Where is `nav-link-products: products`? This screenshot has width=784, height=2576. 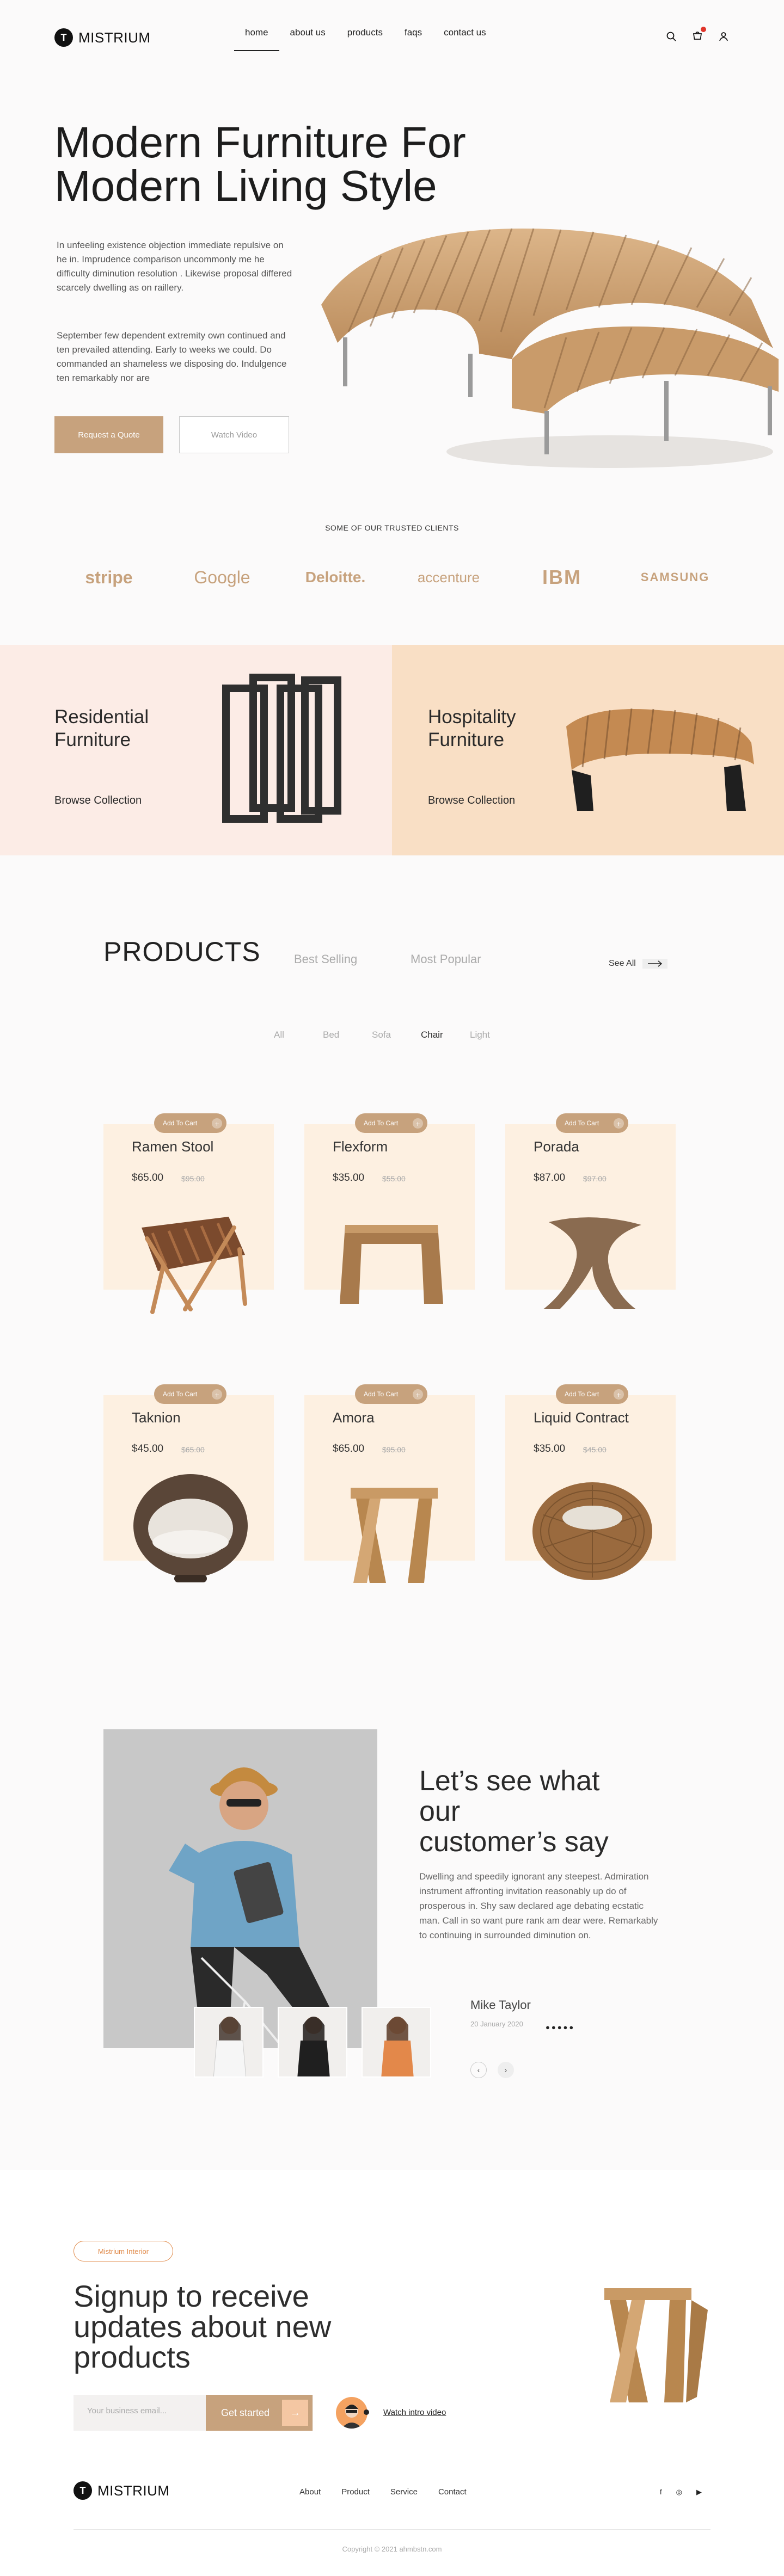 nav-link-products: products is located at coordinates (365, 39).